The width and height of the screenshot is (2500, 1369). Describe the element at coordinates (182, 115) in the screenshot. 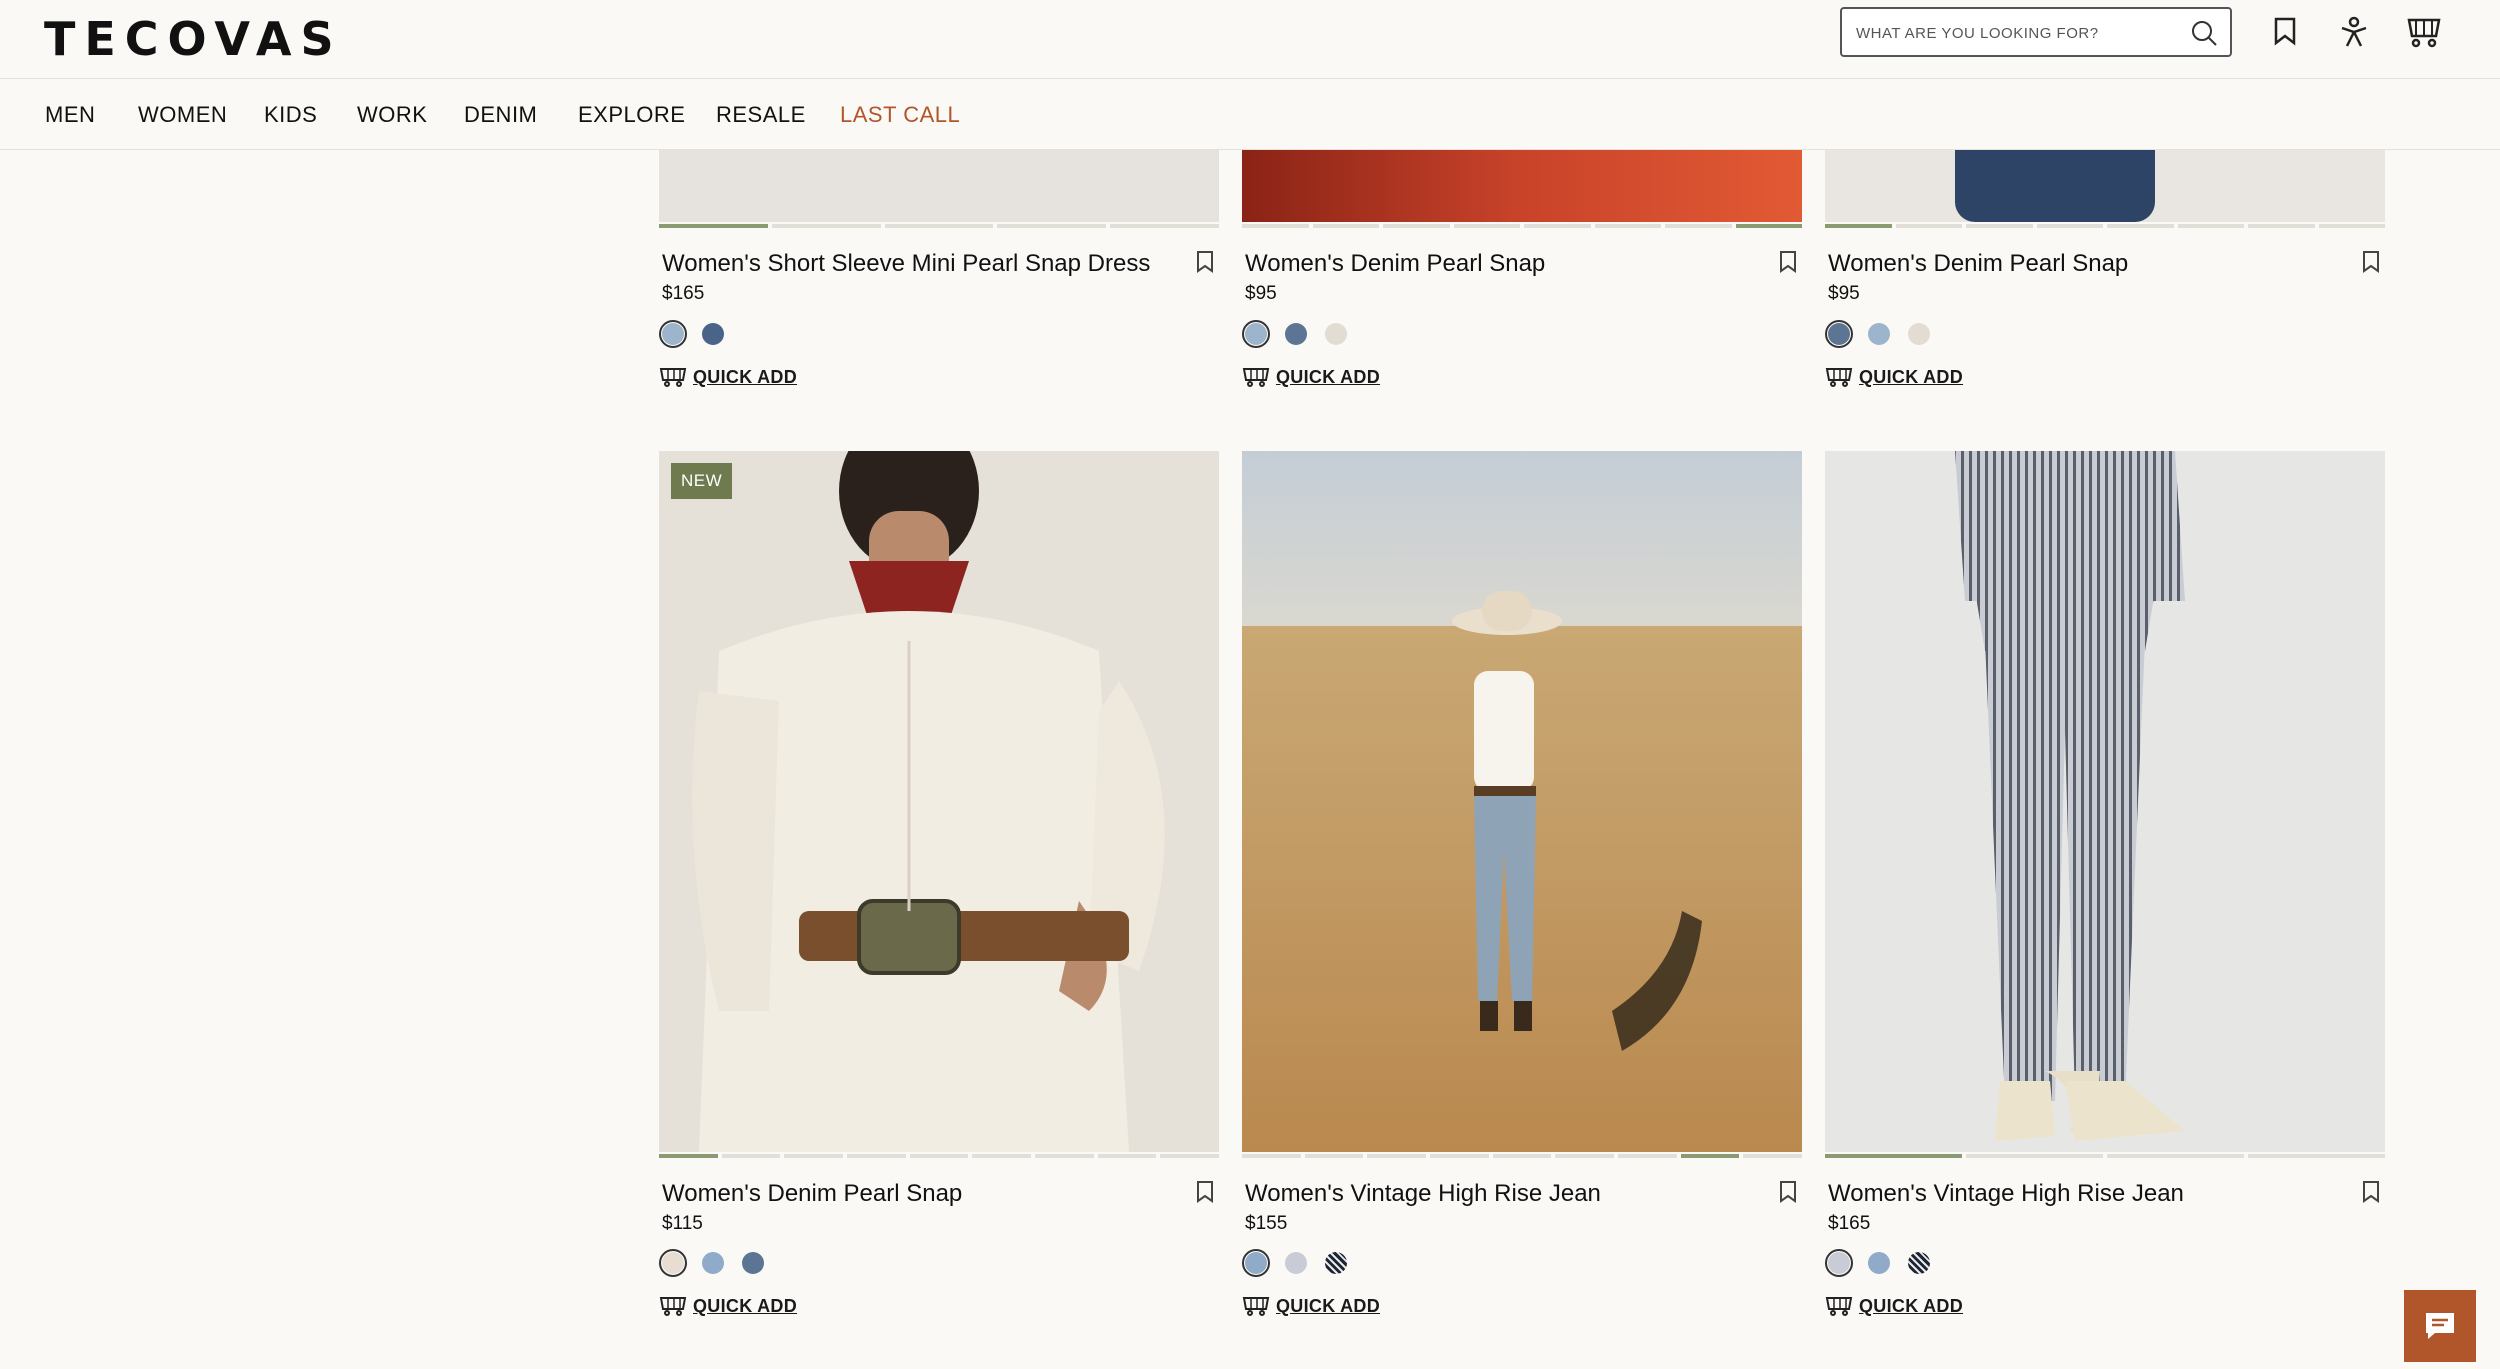

I see `nav-women: WOMEN` at that location.